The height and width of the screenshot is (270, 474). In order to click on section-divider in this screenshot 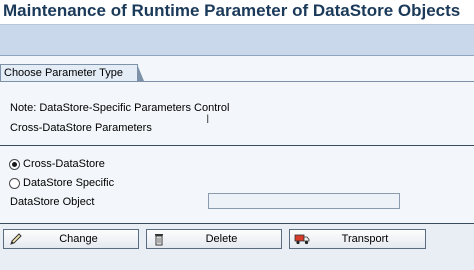, I will do `click(237, 145)`.